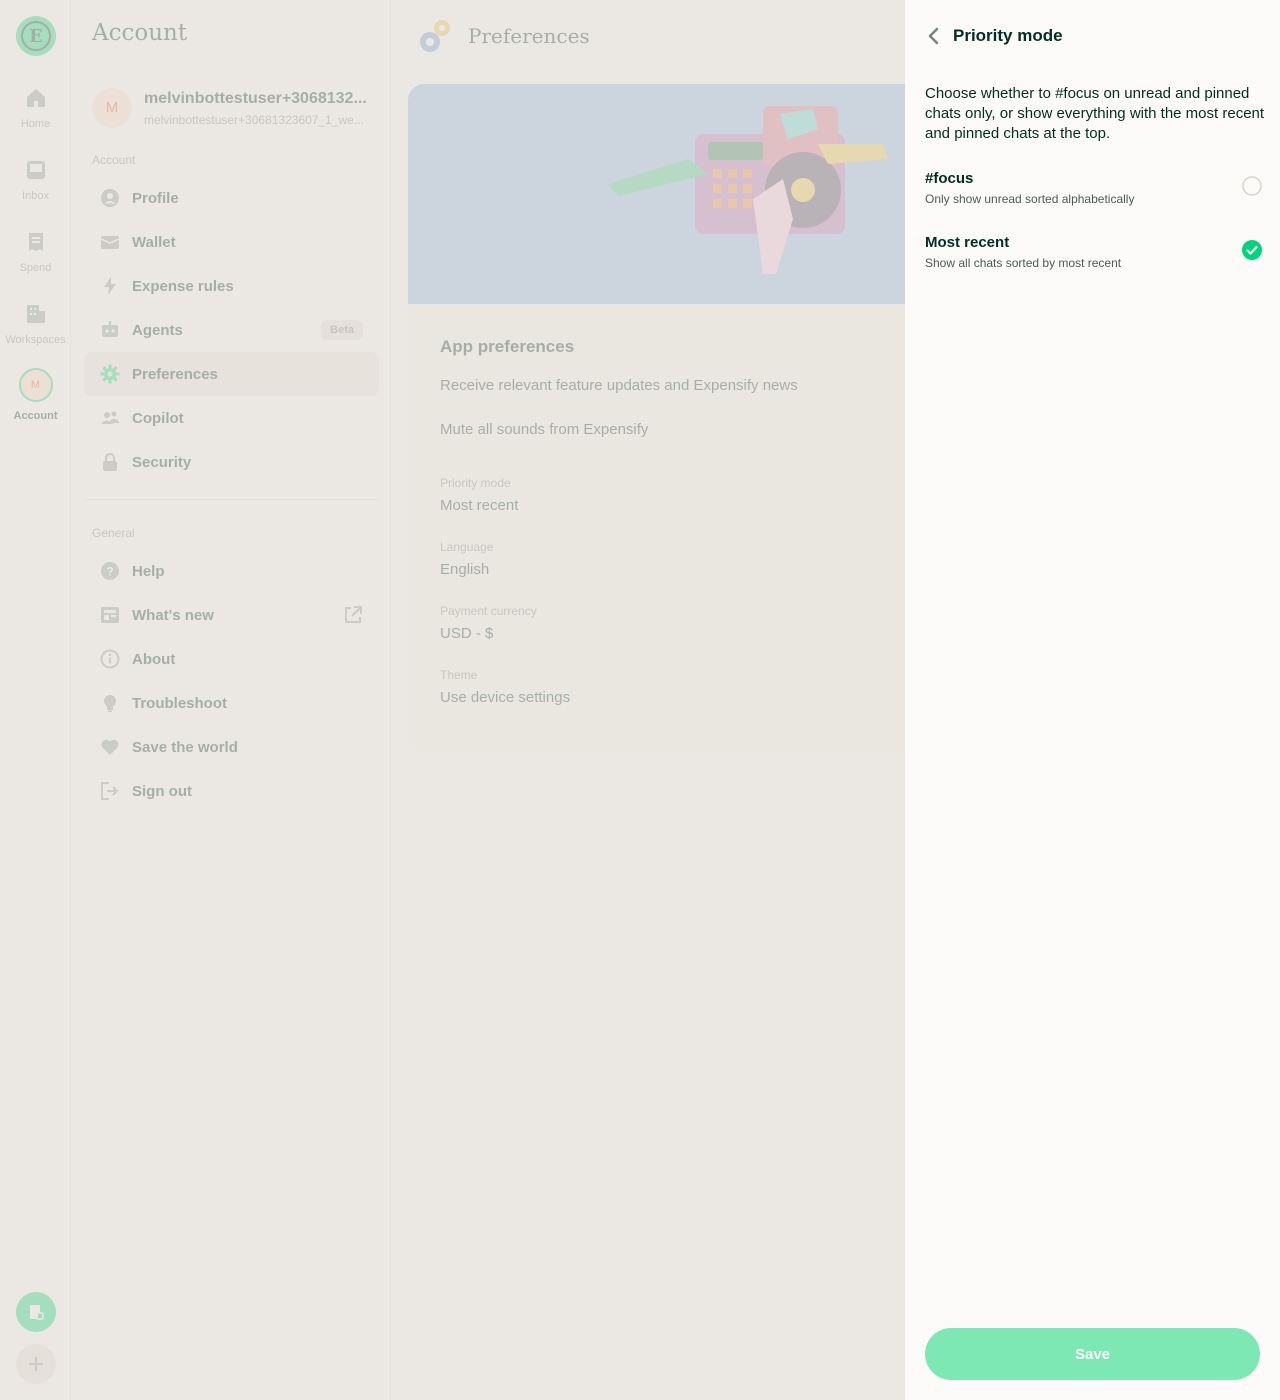 The height and width of the screenshot is (1400, 1280). Describe the element at coordinates (35, 700) in the screenshot. I see `nav-rail: E Home Inbox Spend Workspaces M Account` at that location.